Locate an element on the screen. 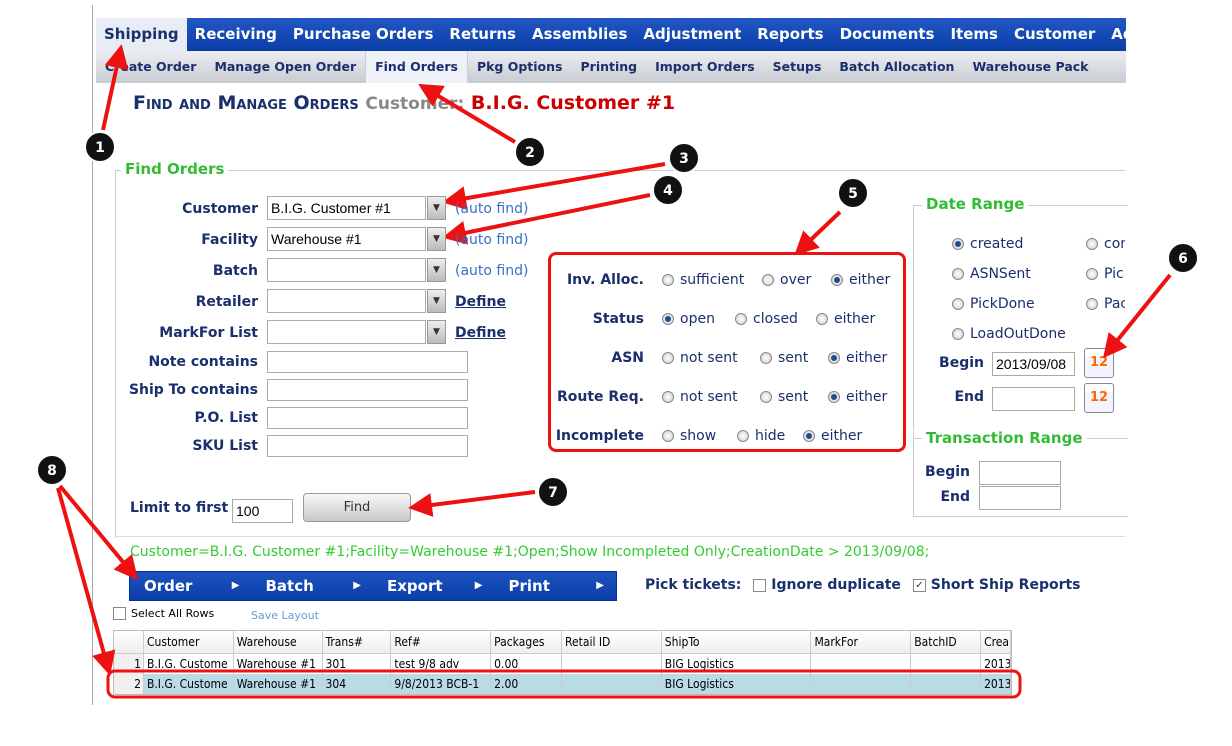  radio-group-label: Status is located at coordinates (618, 319).